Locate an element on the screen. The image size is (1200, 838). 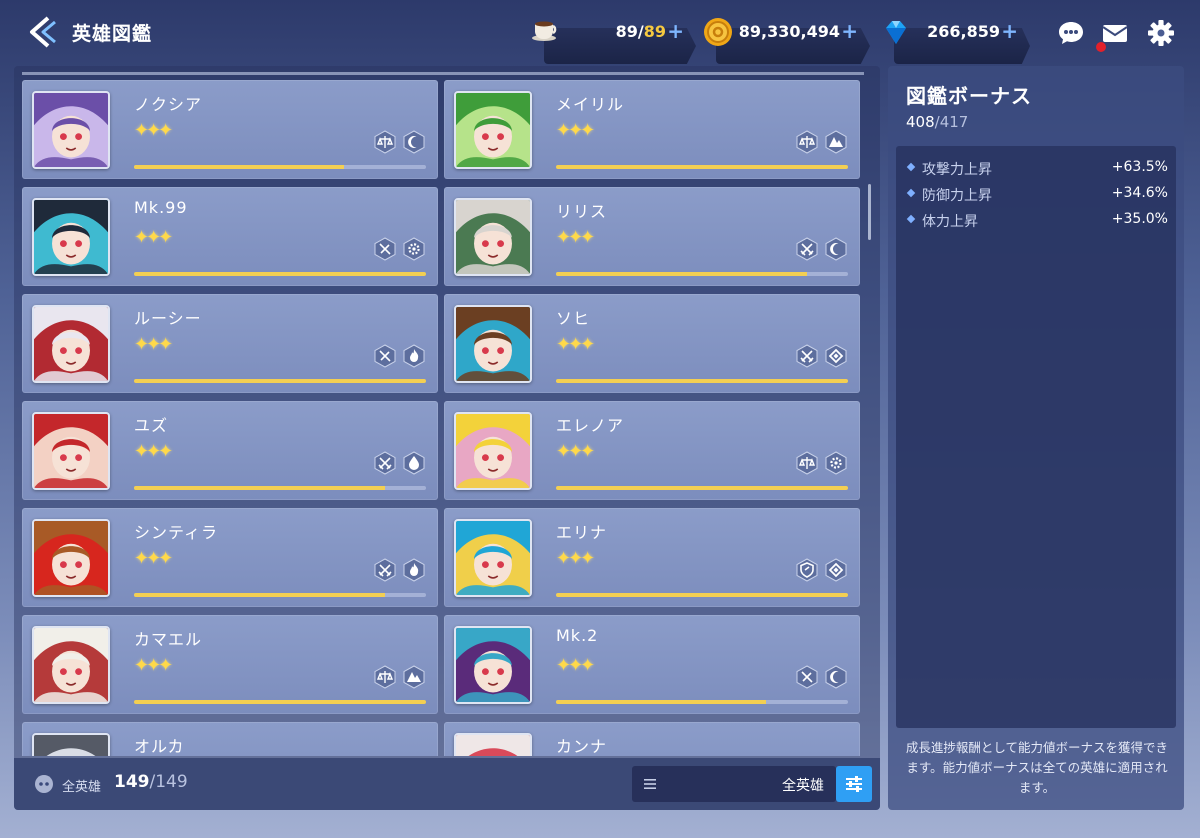
hero-name: シンティラ is located at coordinates (176, 532).